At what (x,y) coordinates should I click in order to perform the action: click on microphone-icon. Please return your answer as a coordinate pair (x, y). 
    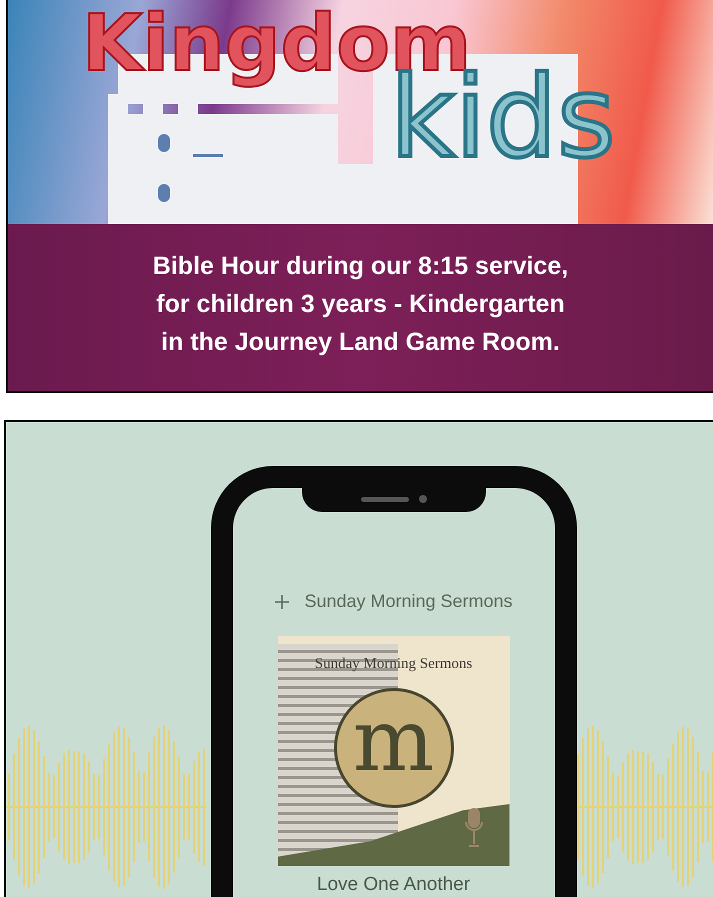
    Looking at the image, I should click on (474, 828).